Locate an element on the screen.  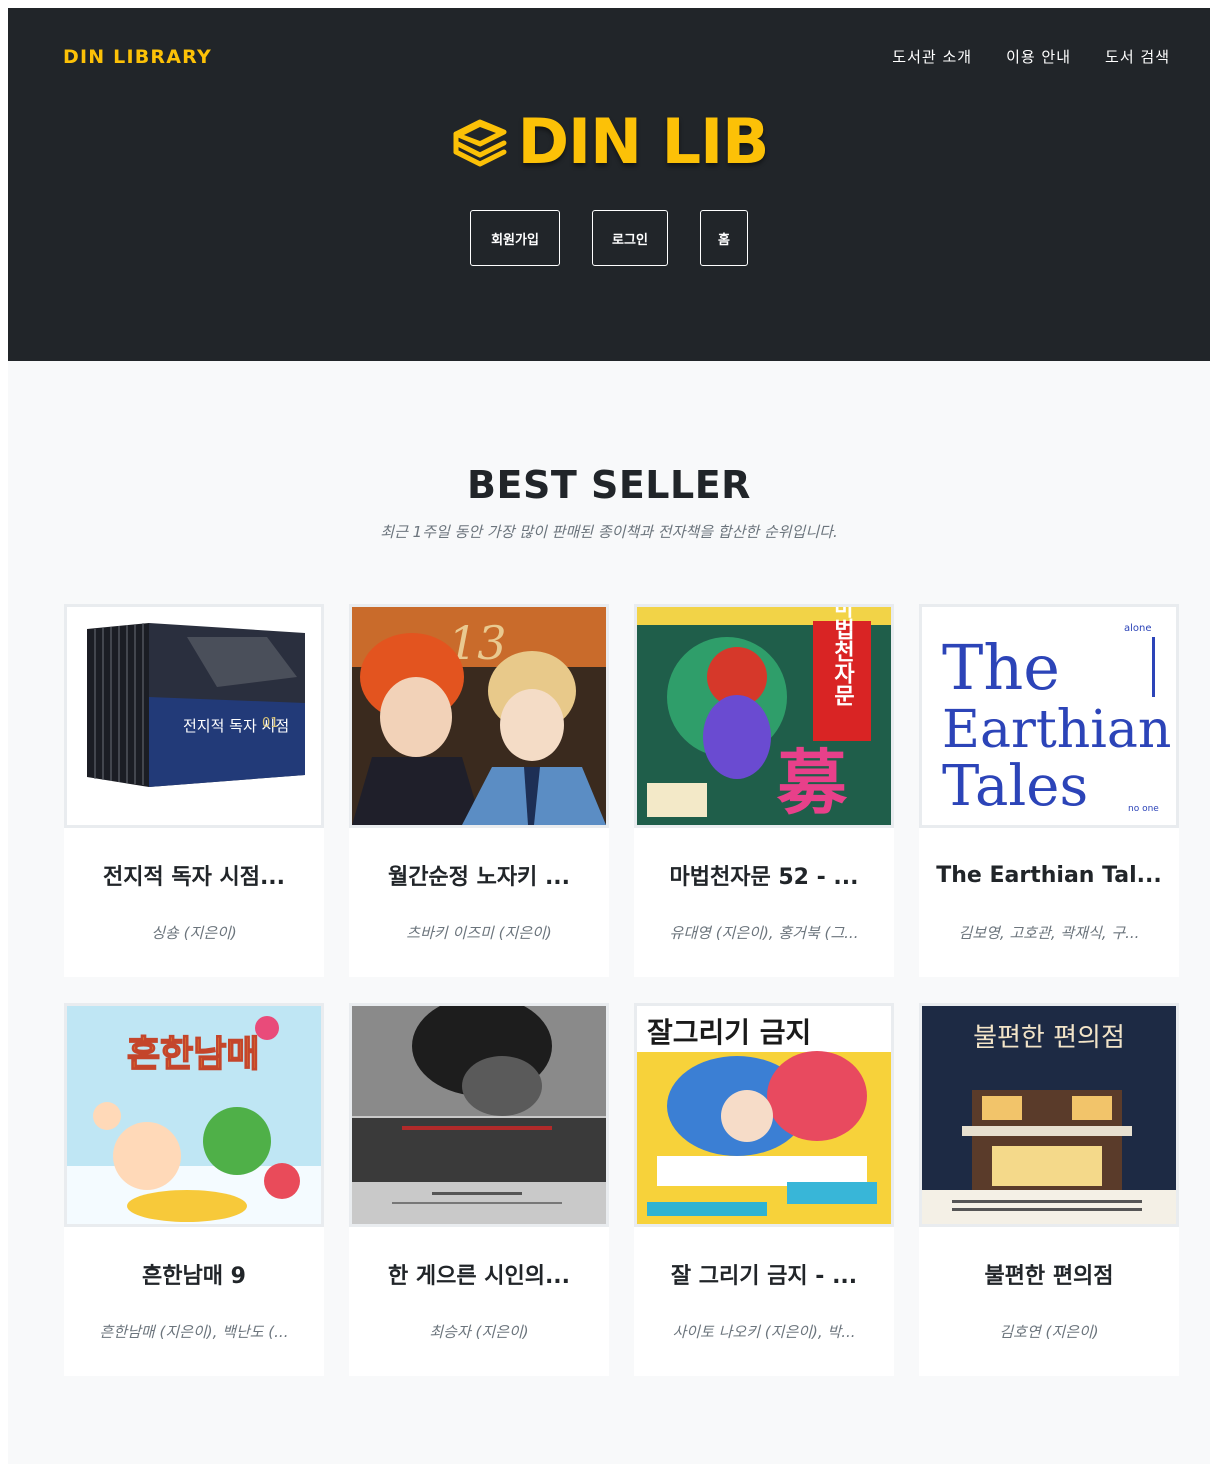
book-cover-image is located at coordinates (479, 1115).